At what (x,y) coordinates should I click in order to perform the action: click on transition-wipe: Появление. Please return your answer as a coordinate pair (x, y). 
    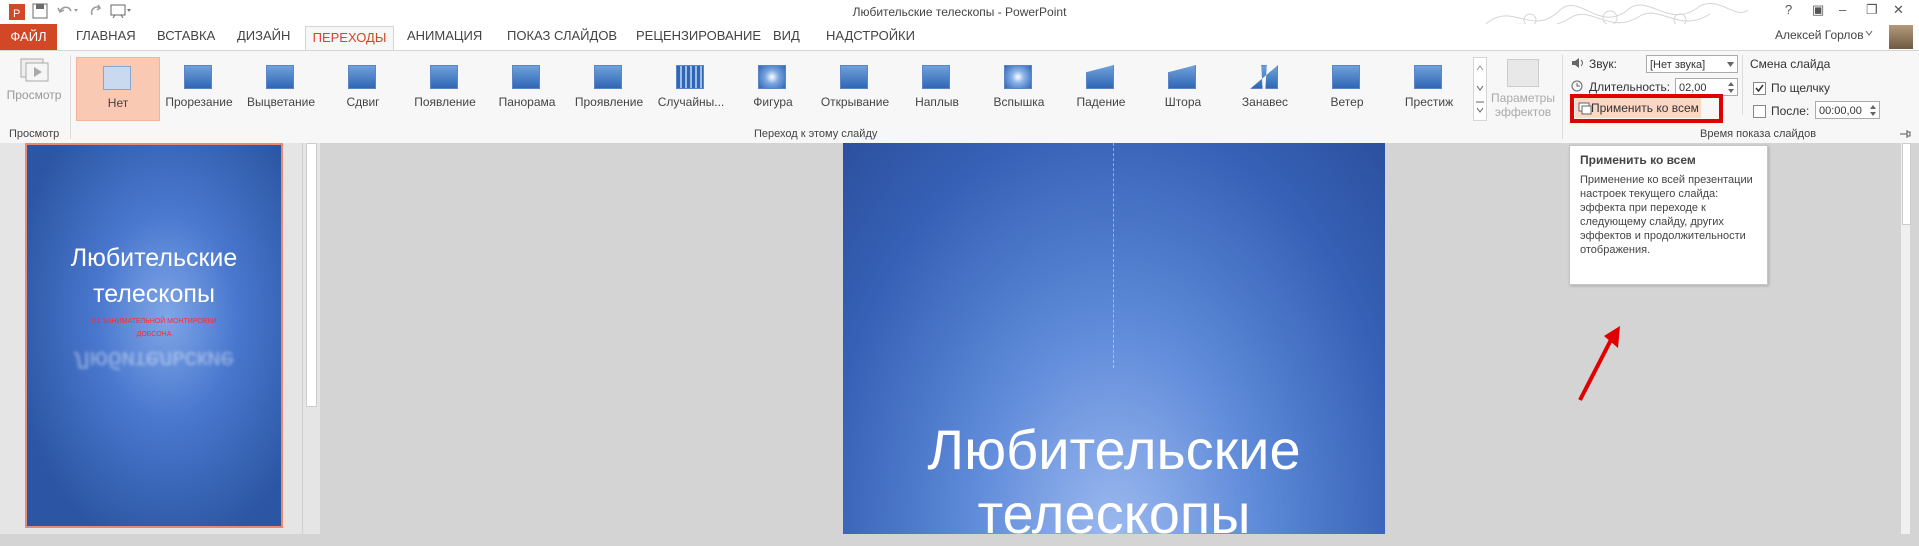
    Looking at the image, I should click on (445, 88).